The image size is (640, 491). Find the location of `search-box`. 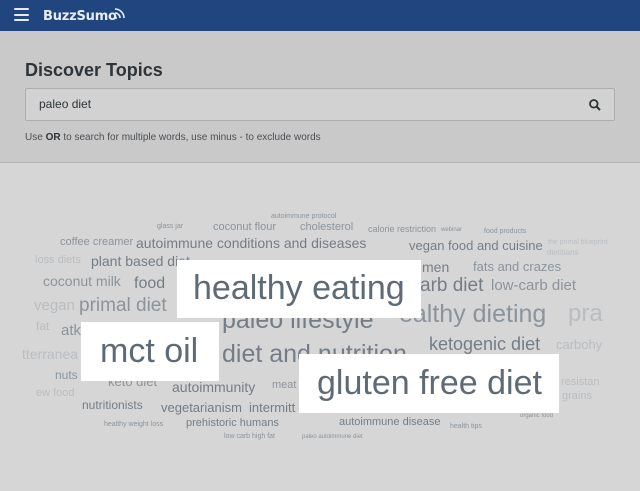

search-box is located at coordinates (320, 104).